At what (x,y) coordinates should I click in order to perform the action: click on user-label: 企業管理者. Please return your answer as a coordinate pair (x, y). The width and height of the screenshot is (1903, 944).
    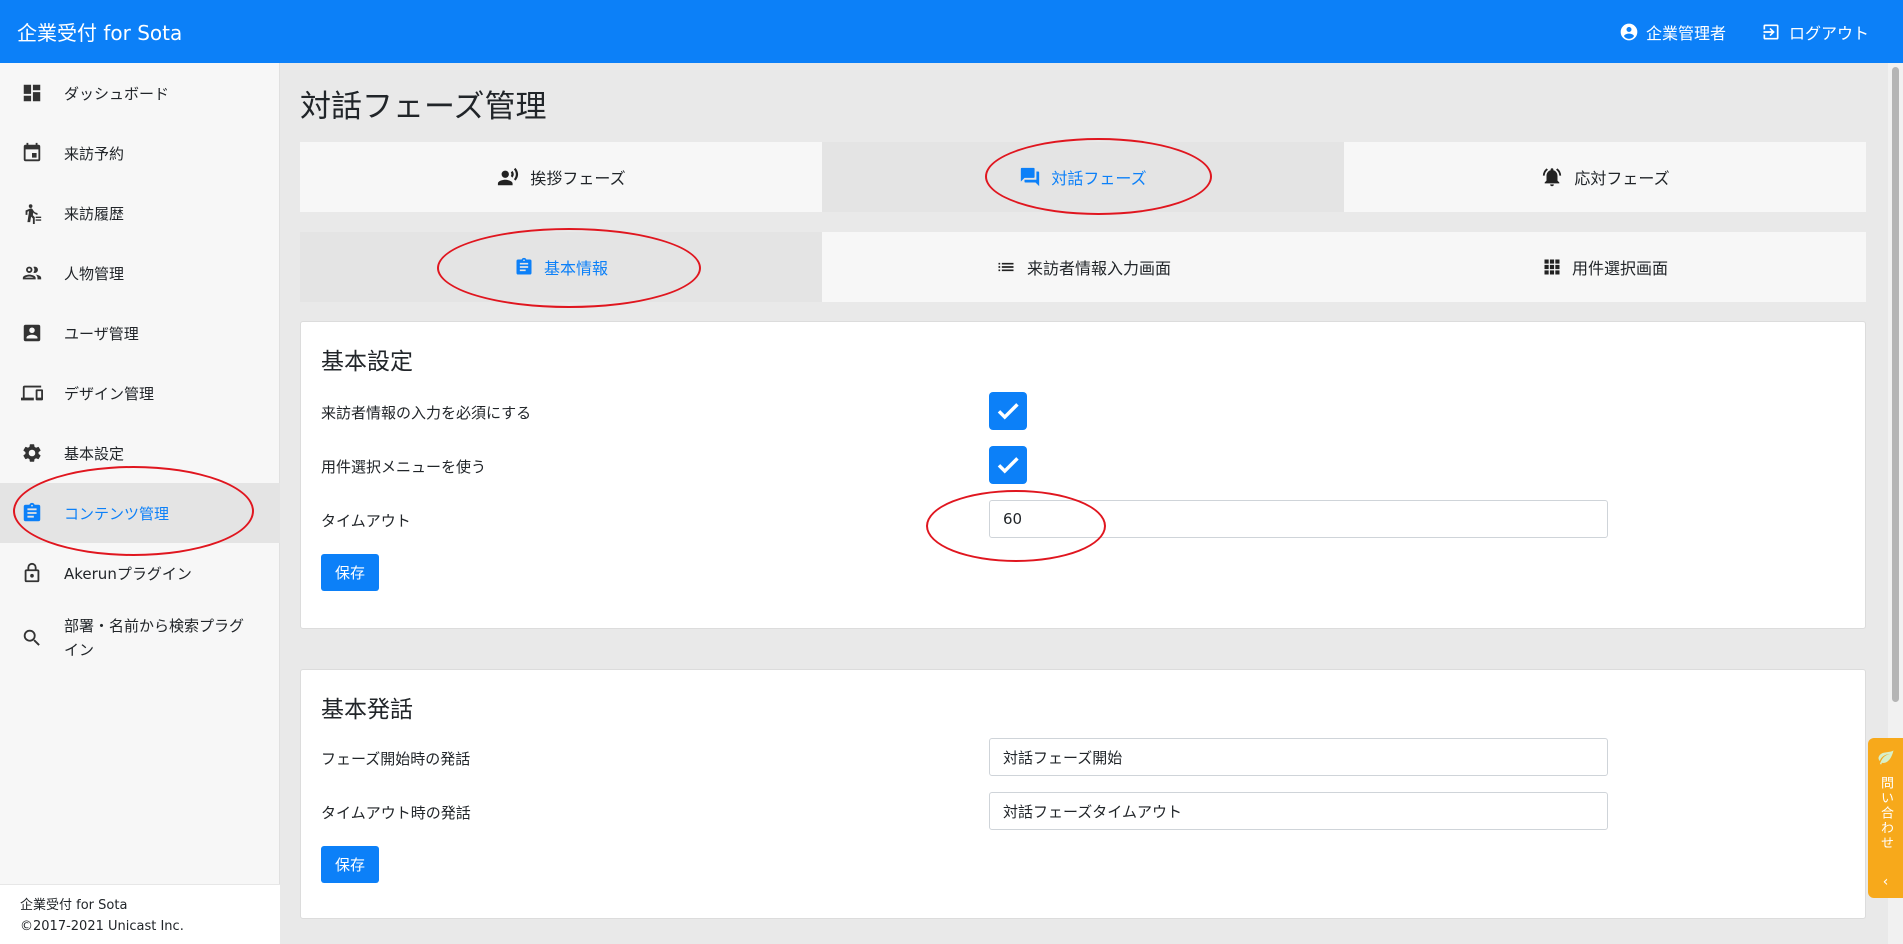
    Looking at the image, I should click on (1685, 33).